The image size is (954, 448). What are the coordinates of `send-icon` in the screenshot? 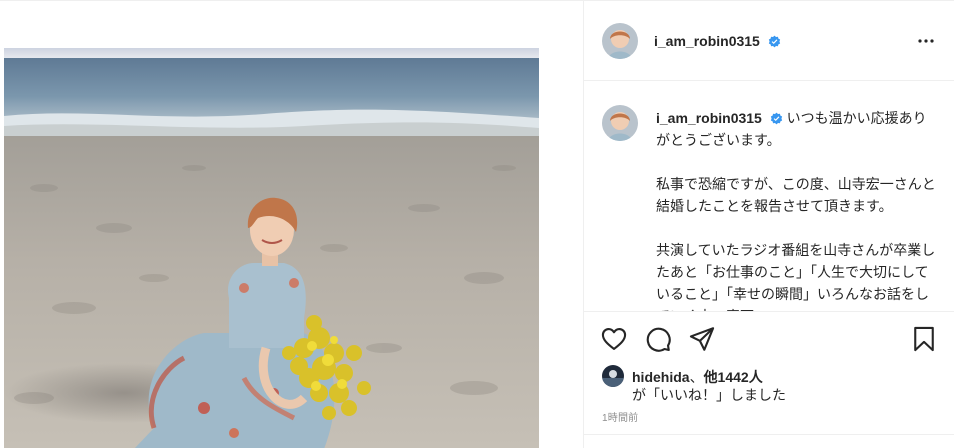 It's located at (702, 339).